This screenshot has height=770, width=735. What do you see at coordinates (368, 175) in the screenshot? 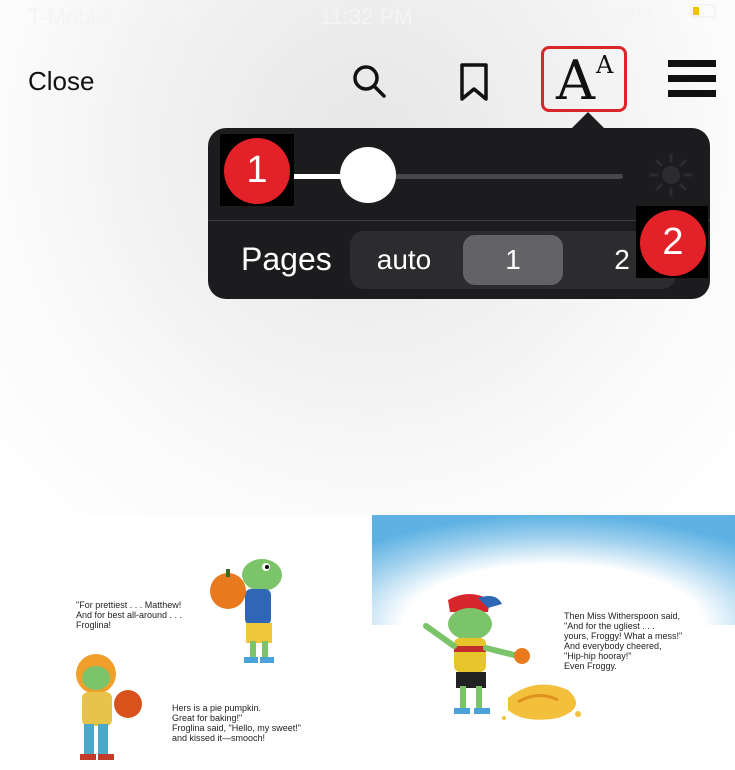
I see `brightness-slider-thumb` at bounding box center [368, 175].